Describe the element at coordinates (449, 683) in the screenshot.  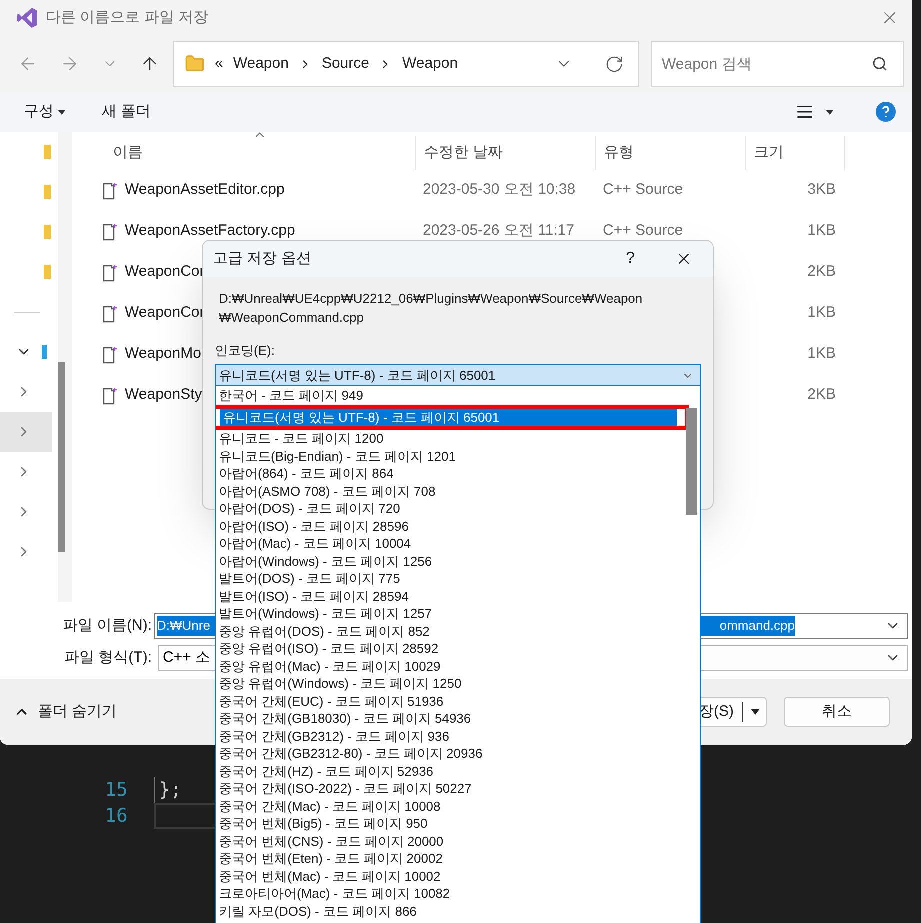
I see `encoding-option: 중앙 유럽어(Windows) - 코드 페이지 1250` at that location.